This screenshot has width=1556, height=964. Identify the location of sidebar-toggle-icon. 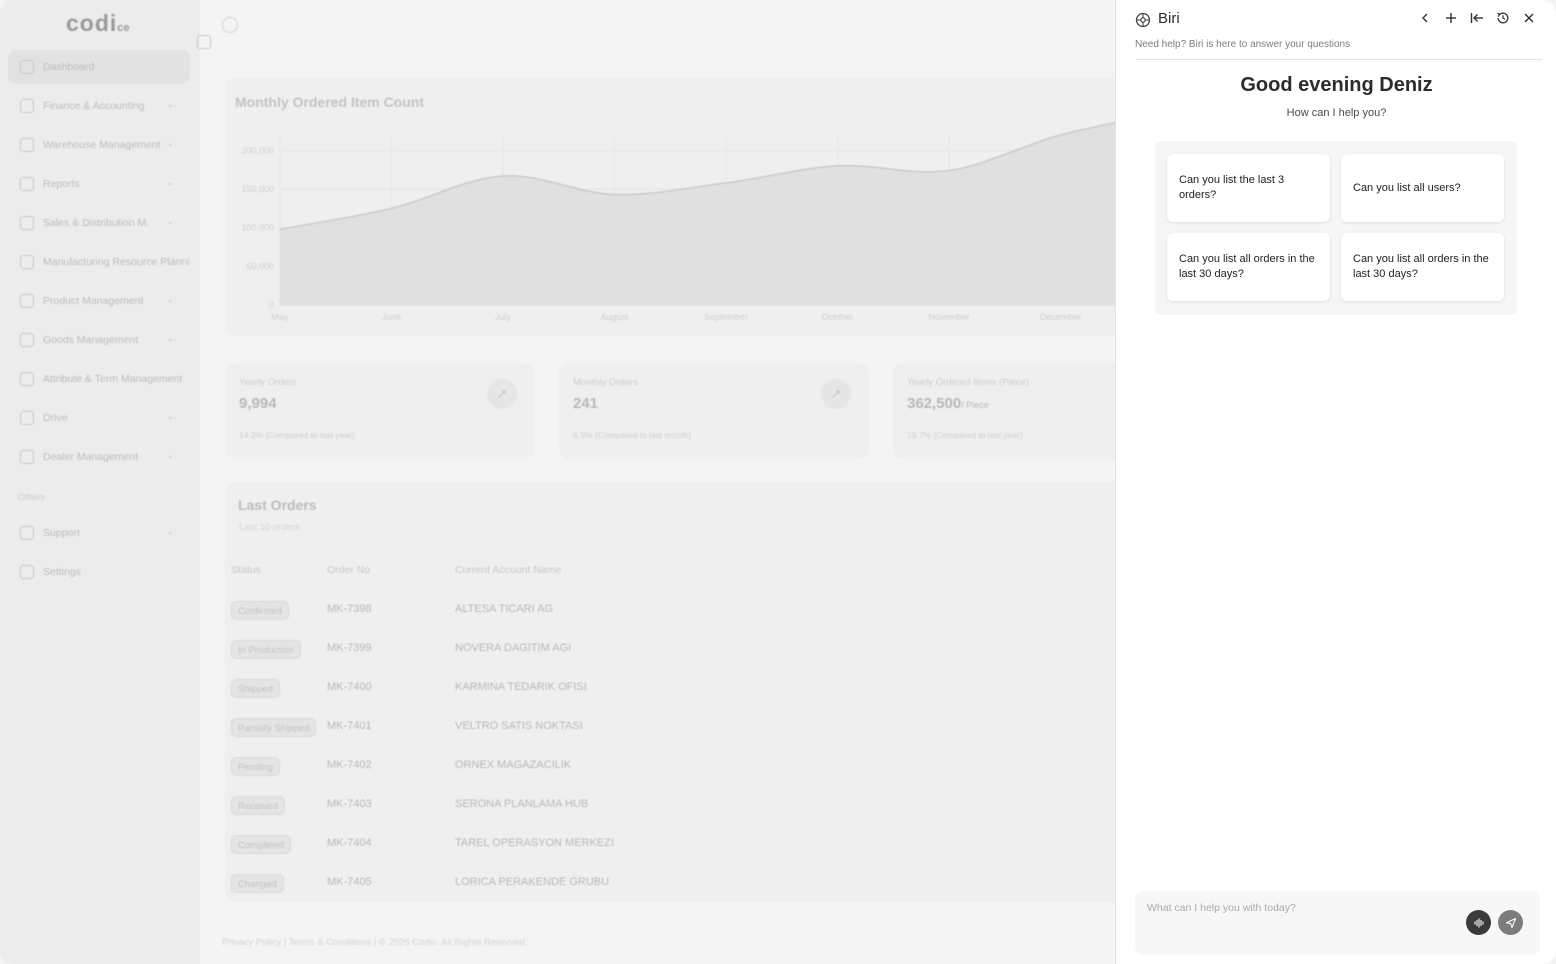
(204, 42).